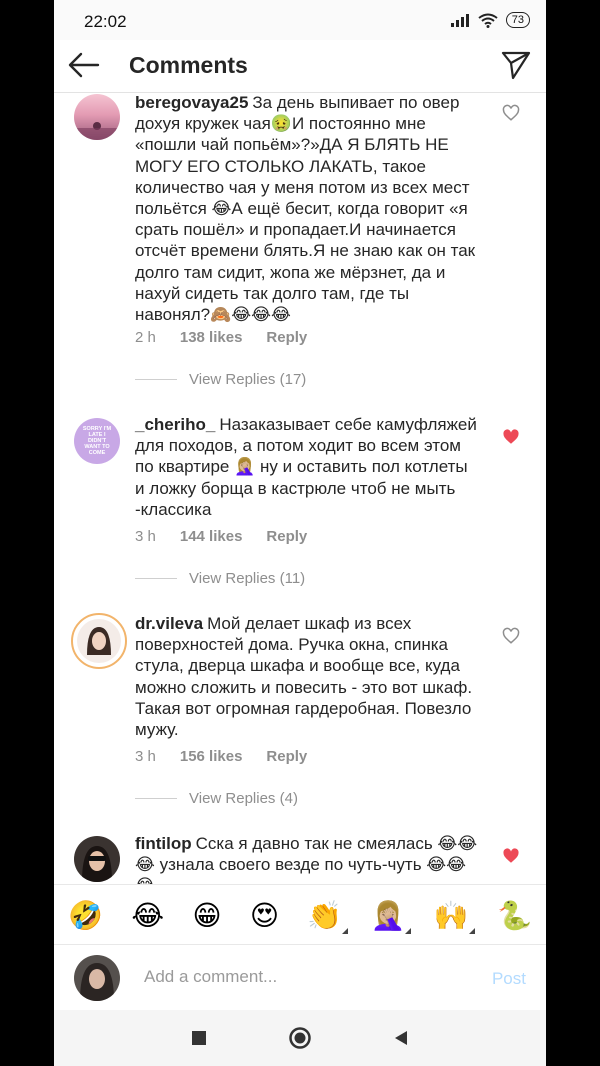 This screenshot has height=1066, width=600. I want to click on emoji-clap: 👏, so click(328, 916).